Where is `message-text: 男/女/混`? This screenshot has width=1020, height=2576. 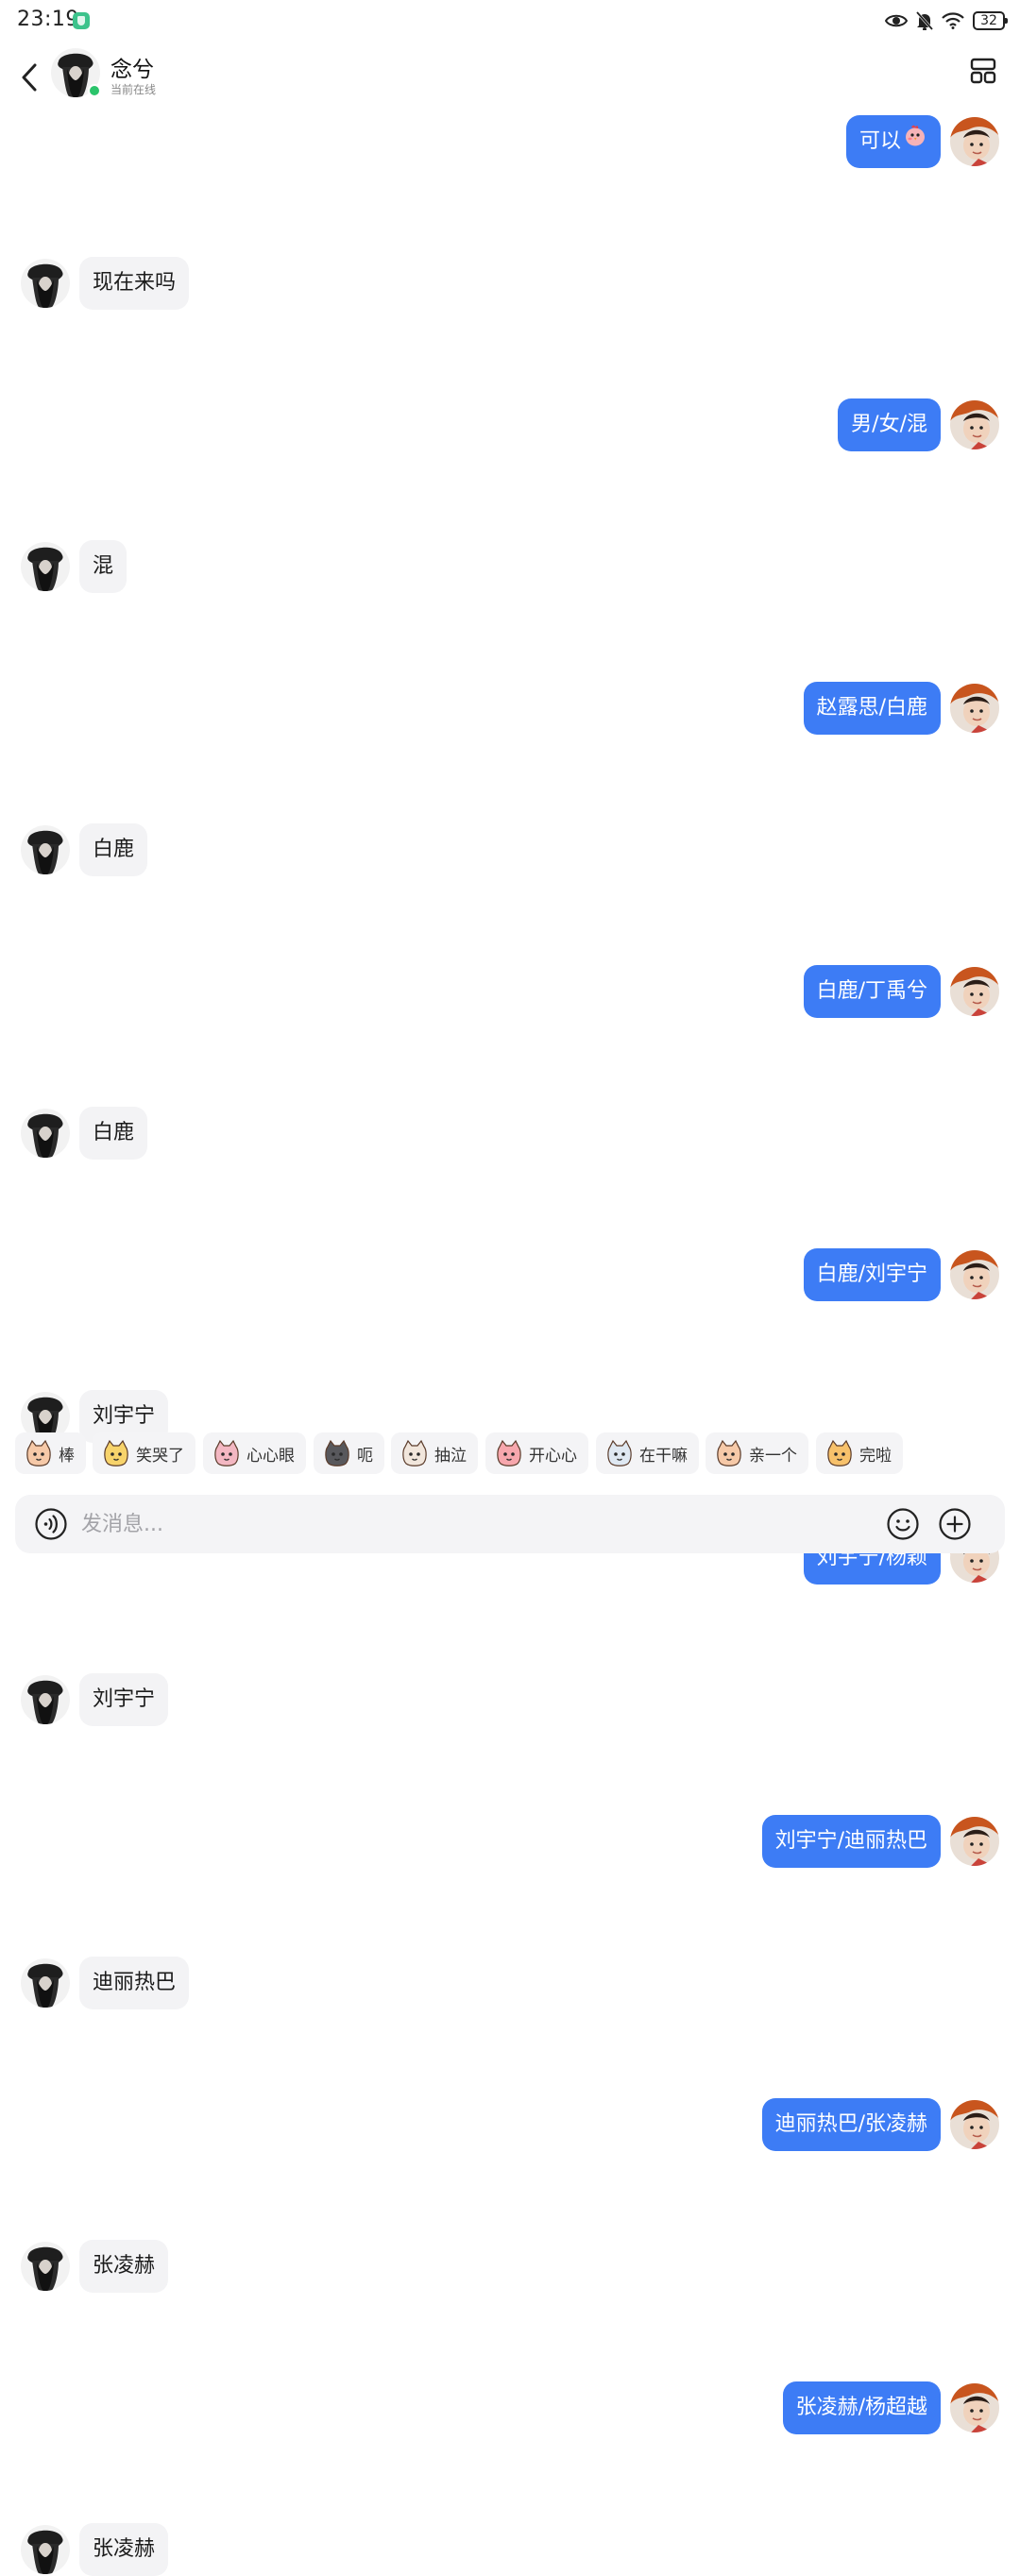
message-text: 男/女/混 is located at coordinates (889, 424).